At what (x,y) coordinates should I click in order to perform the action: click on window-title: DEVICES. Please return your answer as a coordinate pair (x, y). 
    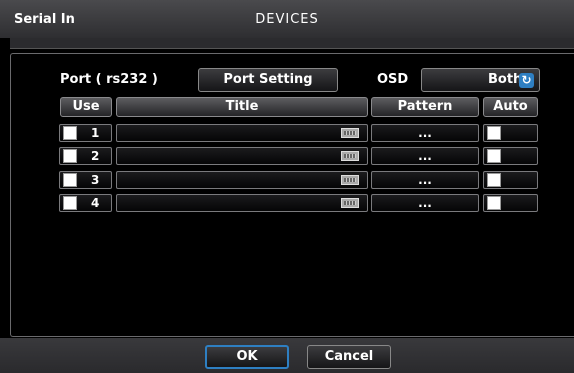
    Looking at the image, I should click on (287, 19).